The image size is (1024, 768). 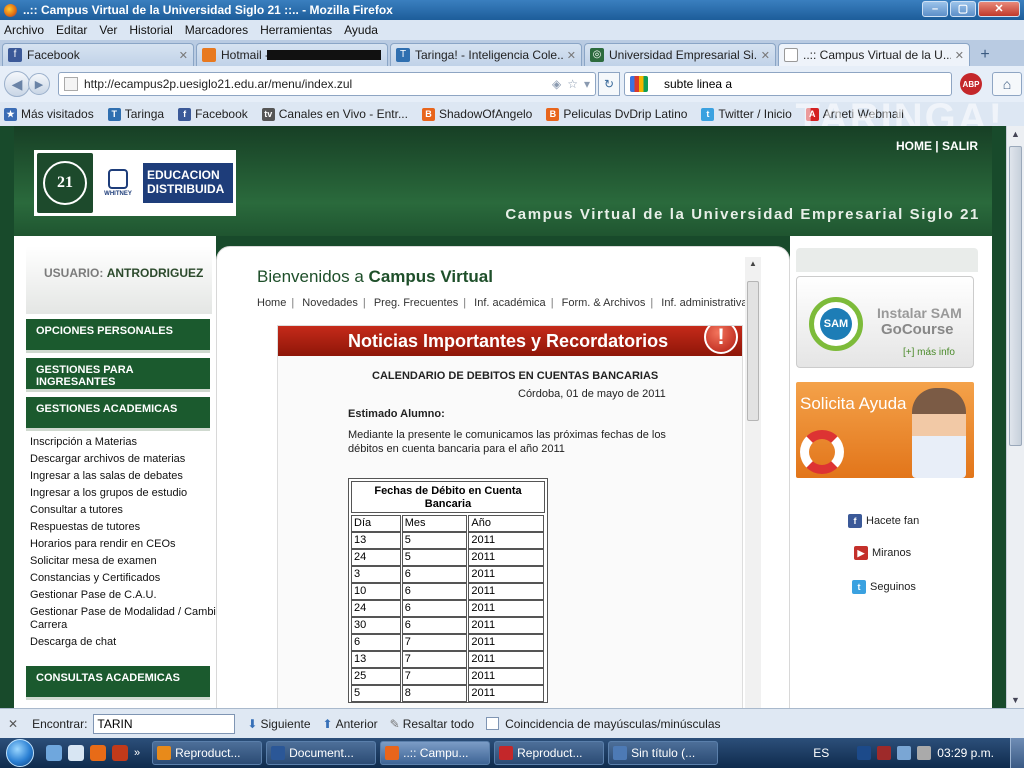 What do you see at coordinates (885, 430) in the screenshot?
I see `solicita-ayuda-banner: Solicita Ayuda` at bounding box center [885, 430].